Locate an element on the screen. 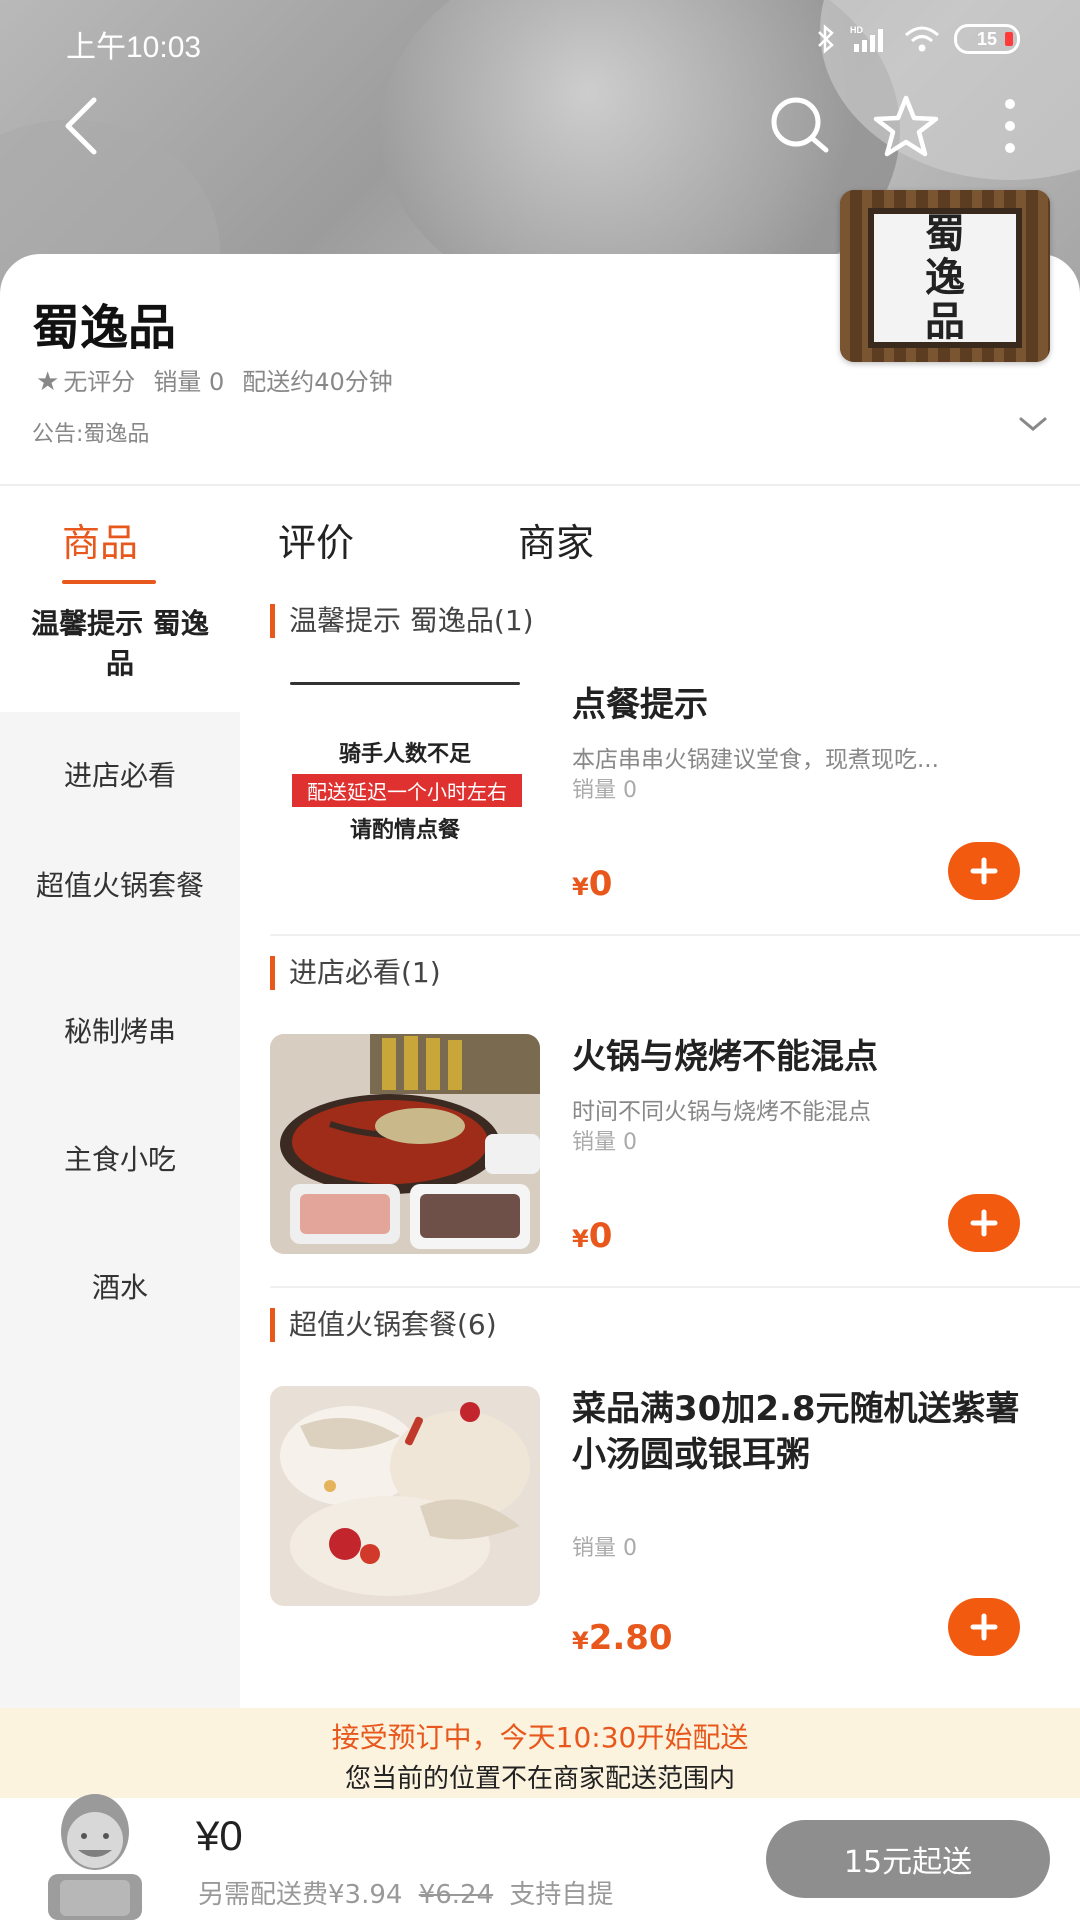 Image resolution: width=1080 pixels, height=1920 pixels. delivery-fee-info: 另需配送费¥3.94 ¥6.24 支持自提 is located at coordinates (405, 1892).